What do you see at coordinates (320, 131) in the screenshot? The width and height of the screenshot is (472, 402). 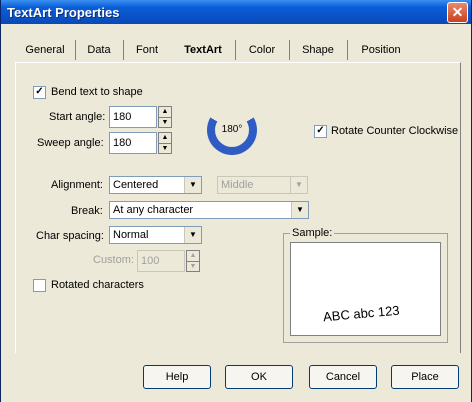 I see `rotate-ccw-checkbox: ✓` at bounding box center [320, 131].